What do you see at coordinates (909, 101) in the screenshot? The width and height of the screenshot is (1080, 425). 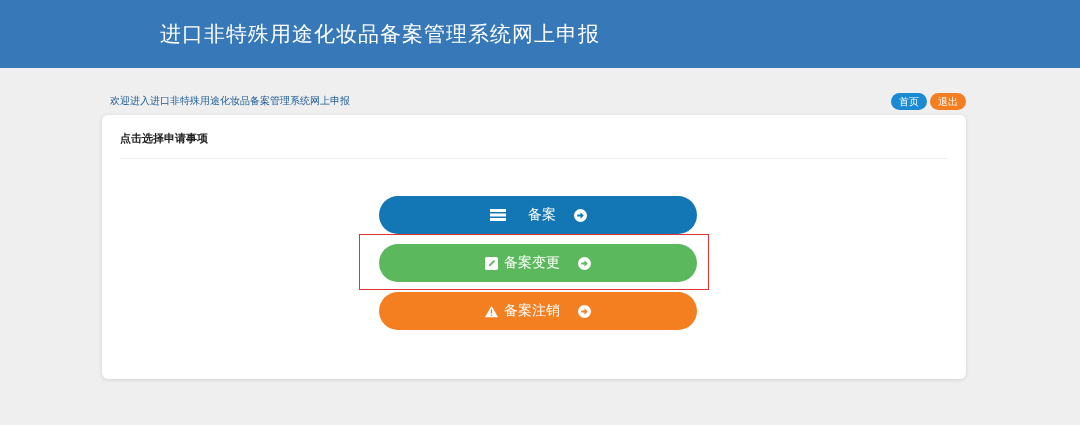 I see `nav-button: 首页` at bounding box center [909, 101].